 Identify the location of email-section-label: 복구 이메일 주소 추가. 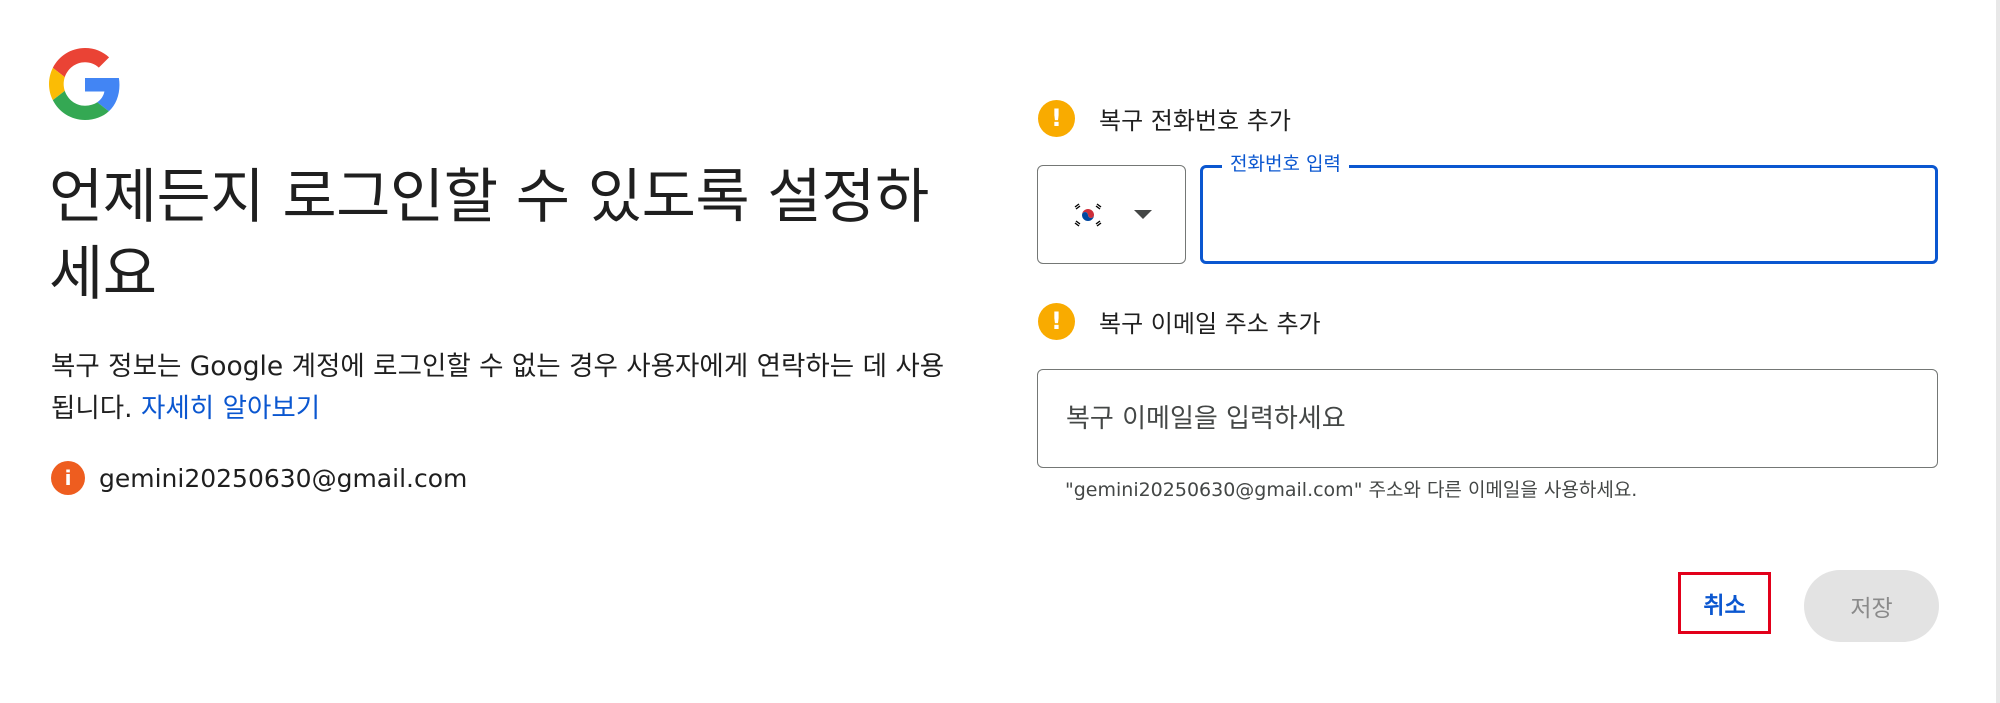
(1210, 323).